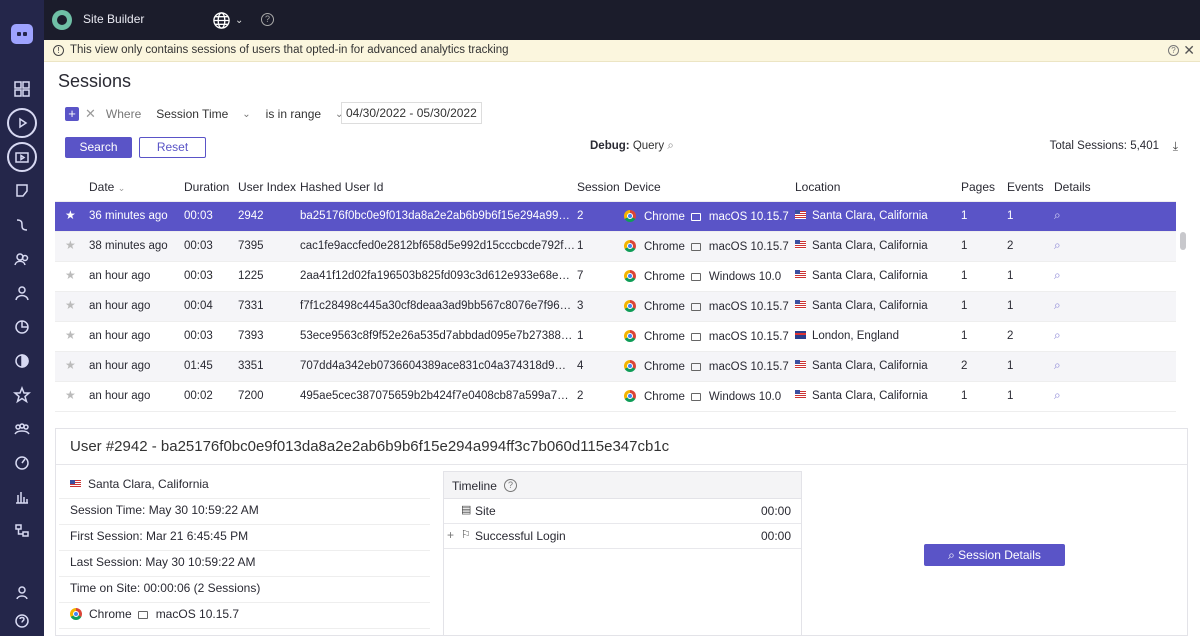 Image resolution: width=1200 pixels, height=636 pixels. I want to click on flag-icon: ⚐, so click(466, 535).